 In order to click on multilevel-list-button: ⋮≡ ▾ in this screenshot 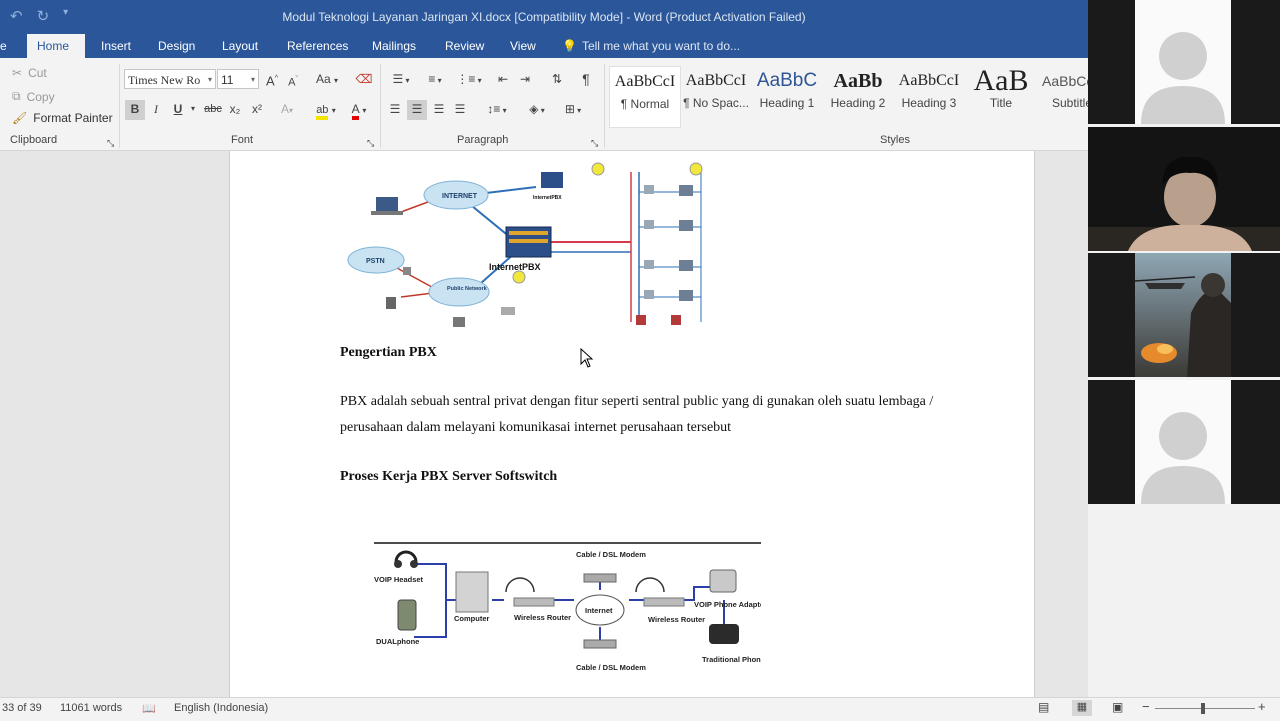, I will do `click(469, 80)`.